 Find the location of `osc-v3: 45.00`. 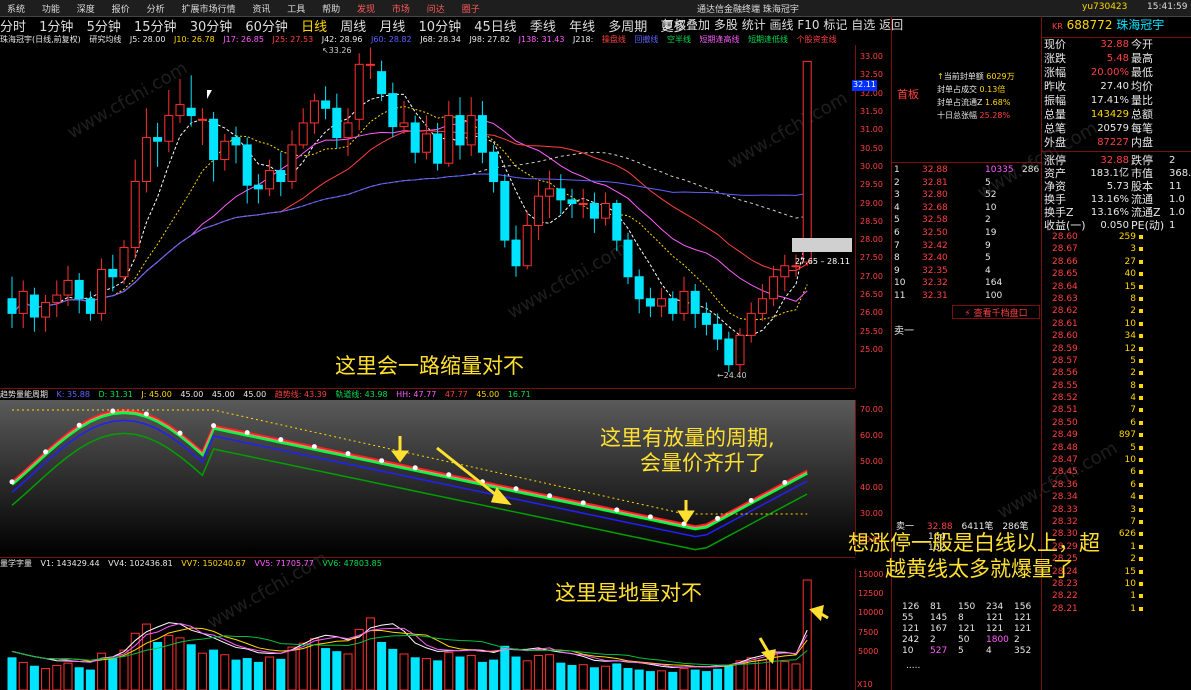

osc-v3: 45.00 is located at coordinates (255, 394).